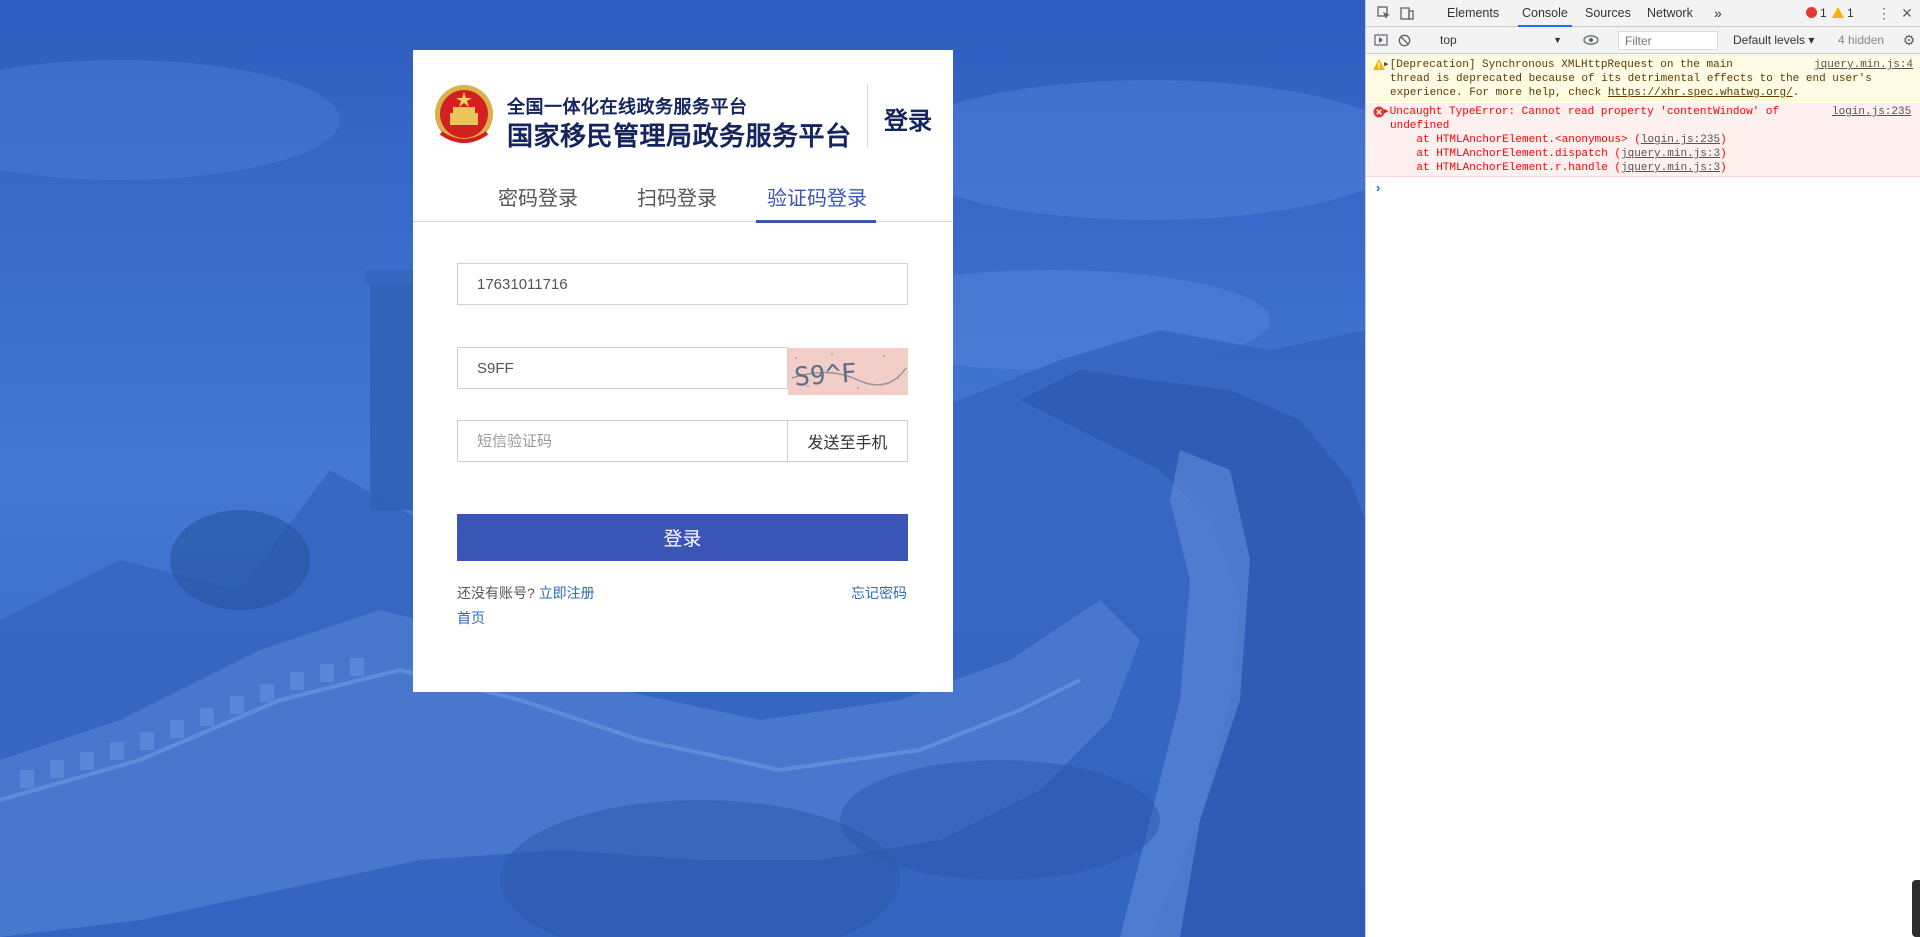 The image size is (1920, 937). I want to click on captcha-graphic: S9^F, so click(848, 371).